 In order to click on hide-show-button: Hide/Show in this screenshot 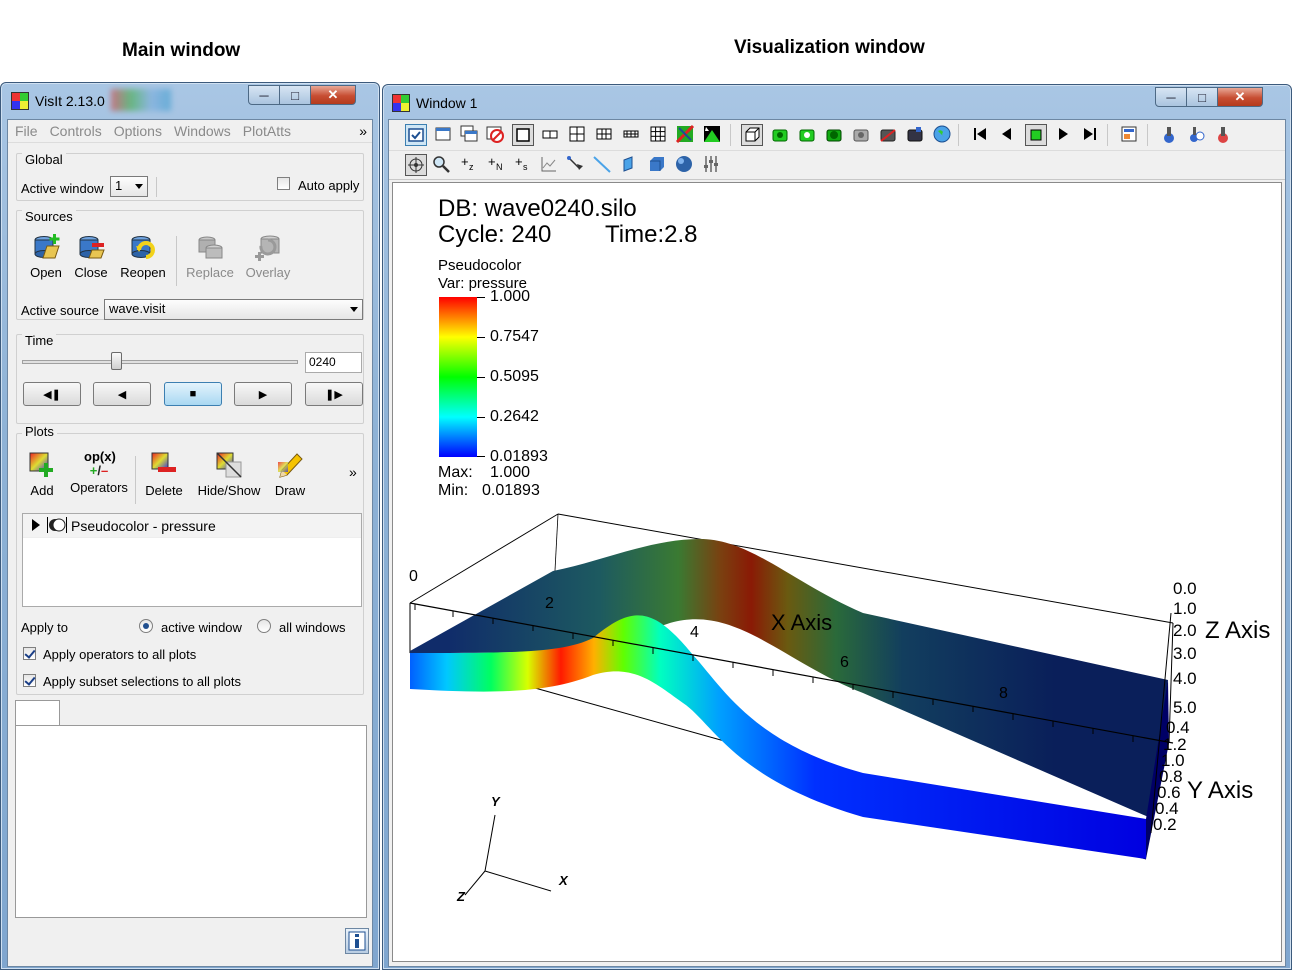, I will do `click(229, 474)`.